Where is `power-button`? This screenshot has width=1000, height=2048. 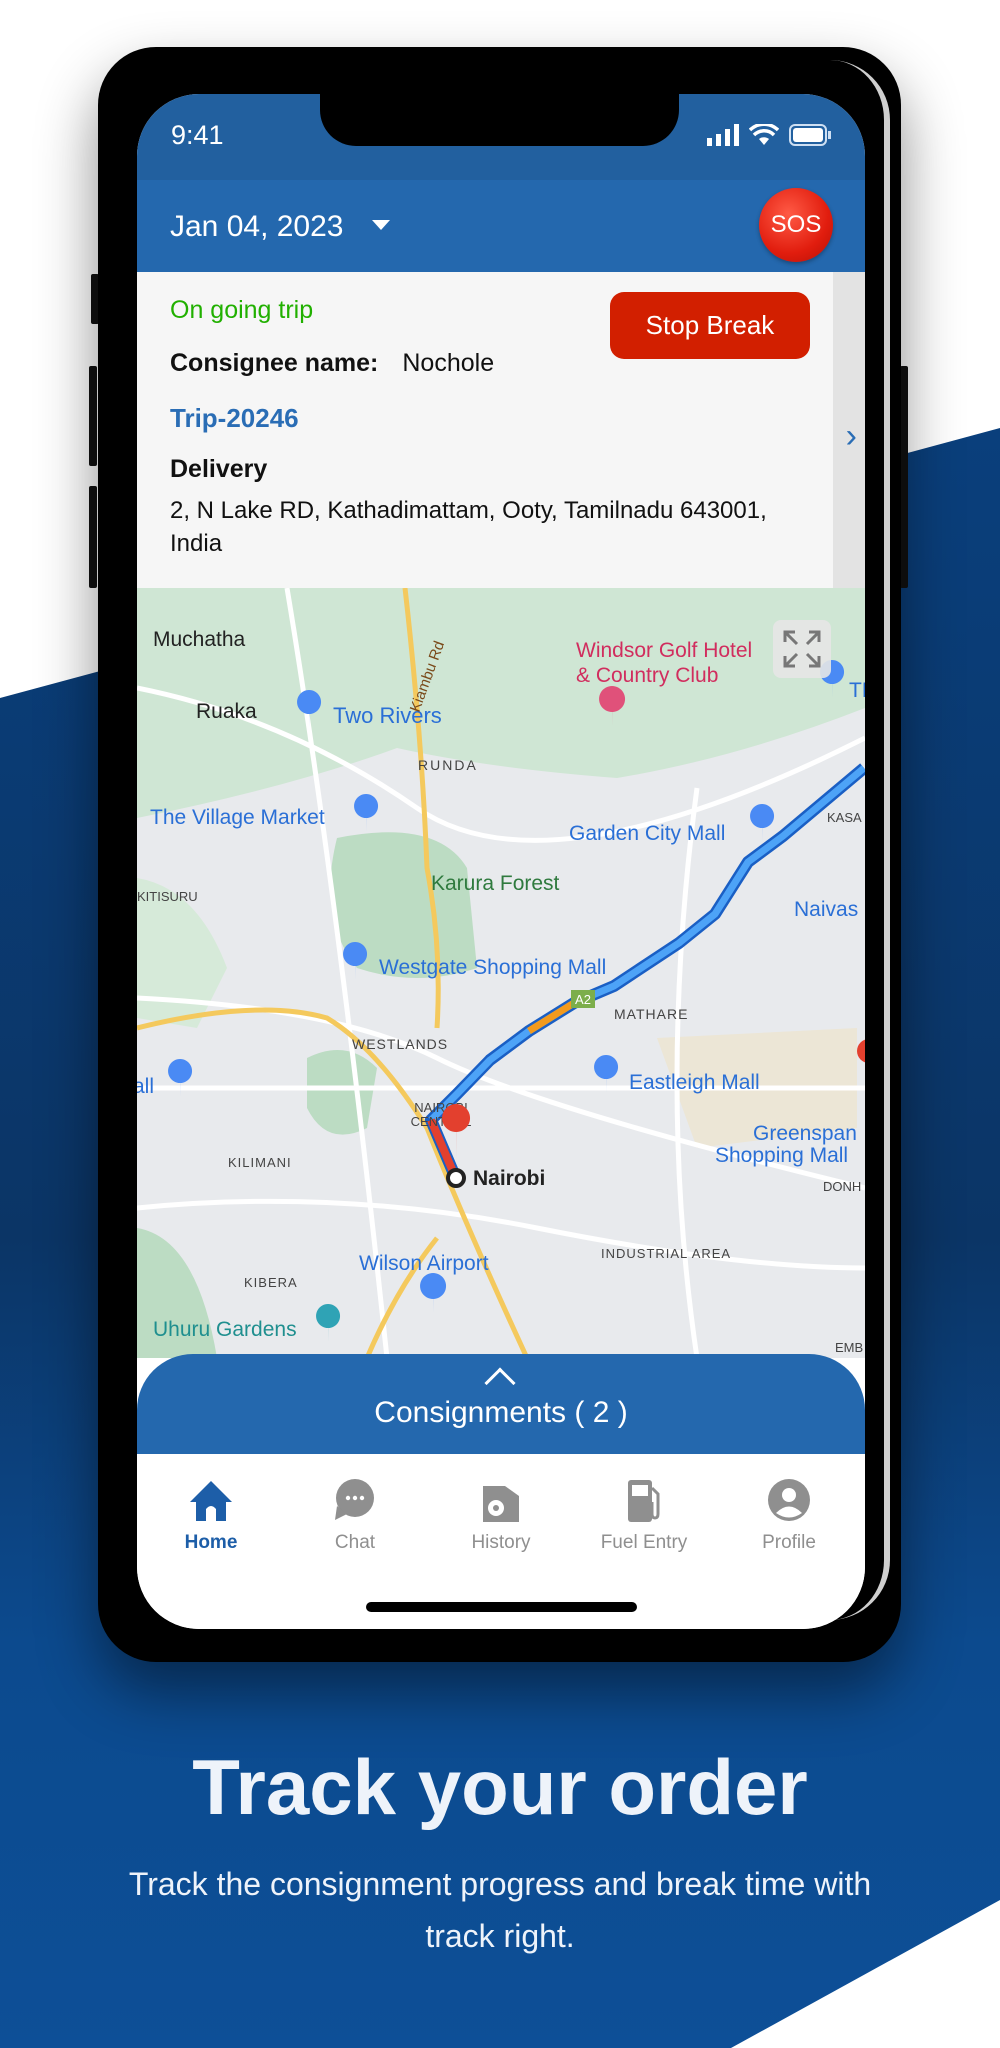 power-button is located at coordinates (904, 477).